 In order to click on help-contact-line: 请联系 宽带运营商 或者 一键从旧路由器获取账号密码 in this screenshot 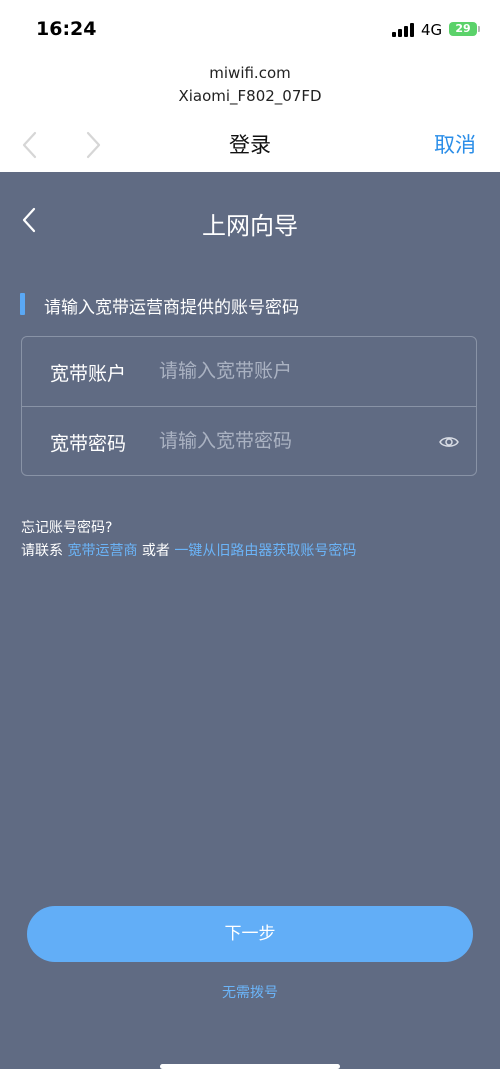, I will do `click(188, 550)`.